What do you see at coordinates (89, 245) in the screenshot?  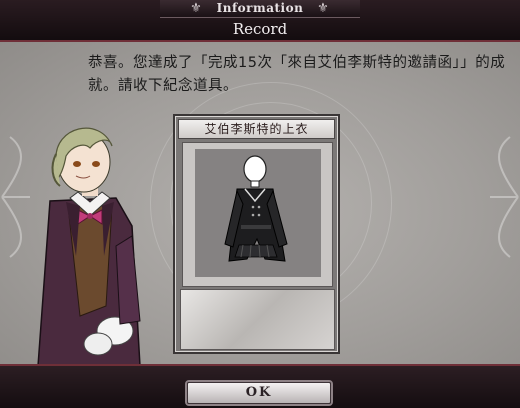 I see `character-portrait` at bounding box center [89, 245].